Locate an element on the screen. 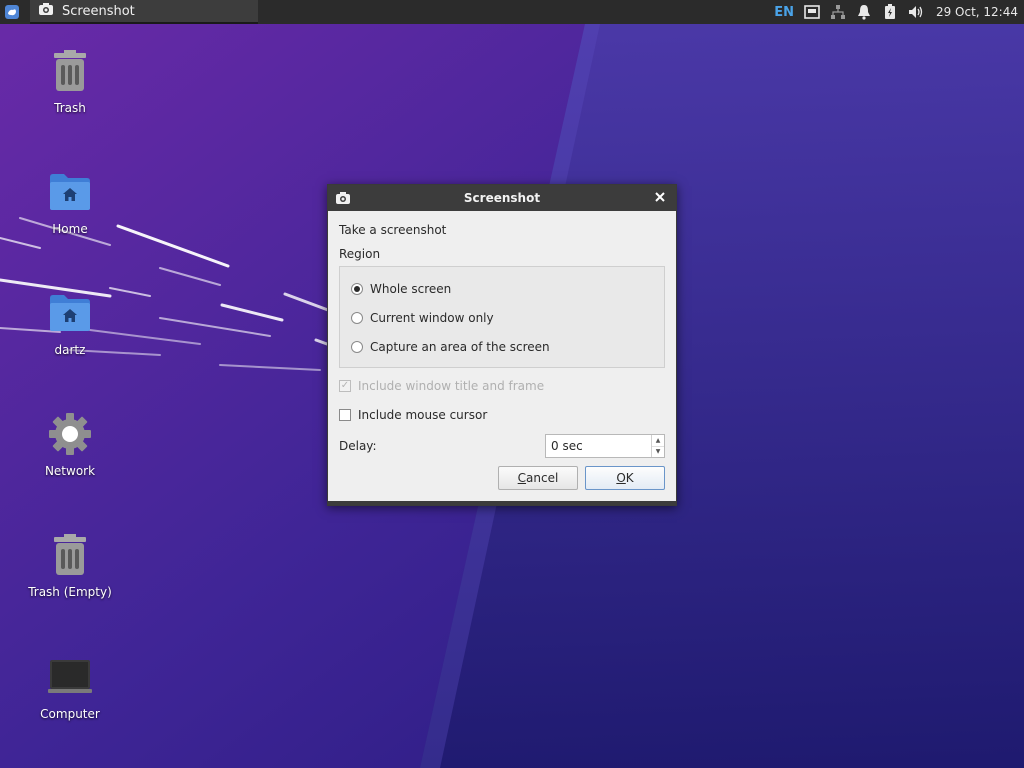 This screenshot has width=1024, height=768. network-icon is located at coordinates (838, 12).